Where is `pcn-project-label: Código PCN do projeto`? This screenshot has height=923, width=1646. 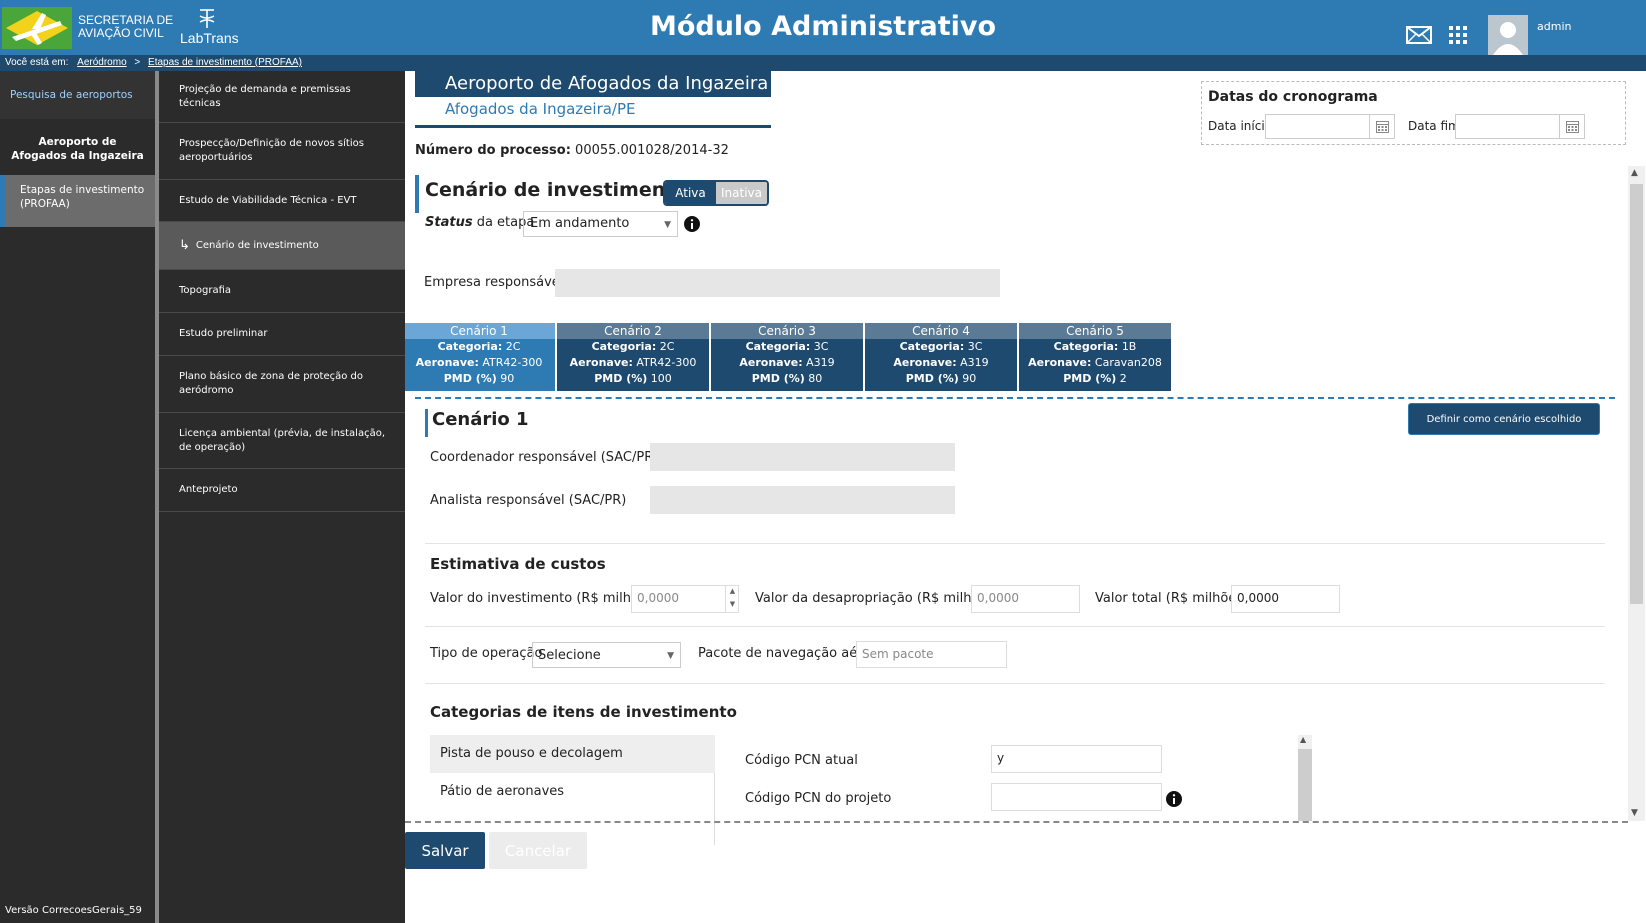 pcn-project-label: Código PCN do projeto is located at coordinates (818, 798).